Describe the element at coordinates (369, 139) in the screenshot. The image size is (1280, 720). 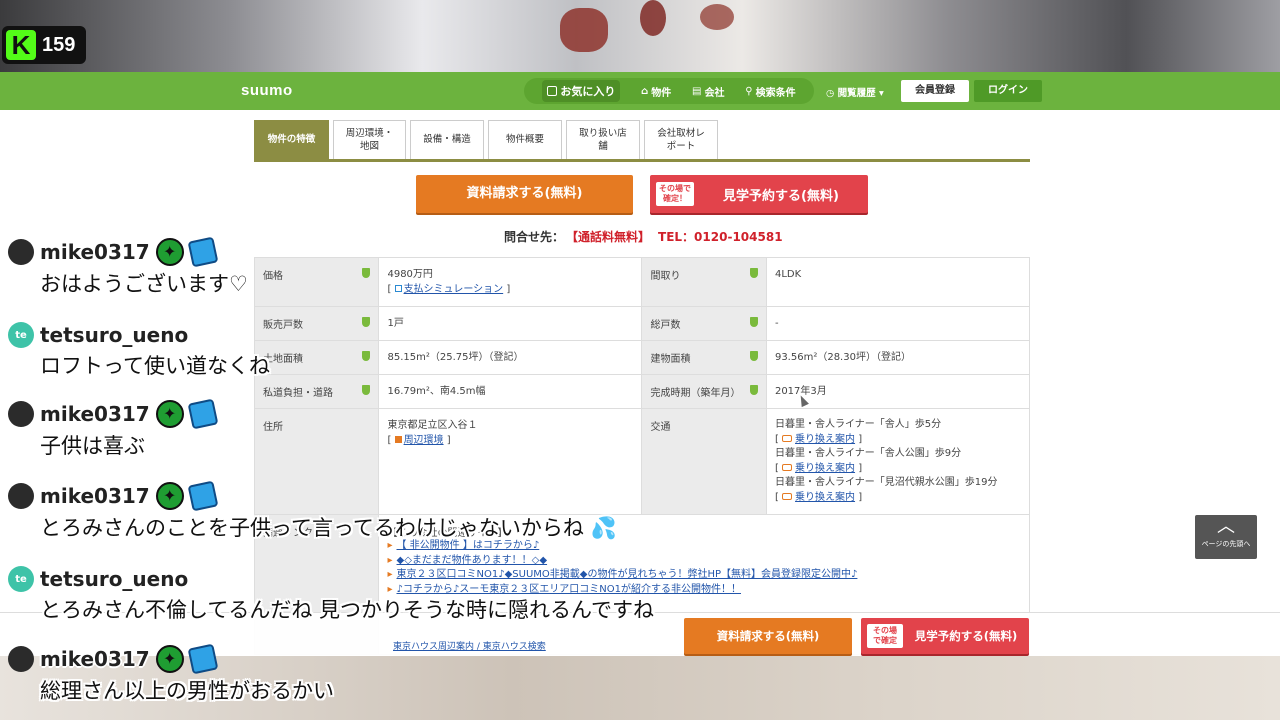
I see `tab-surroundings: 周辺環境・地図` at that location.